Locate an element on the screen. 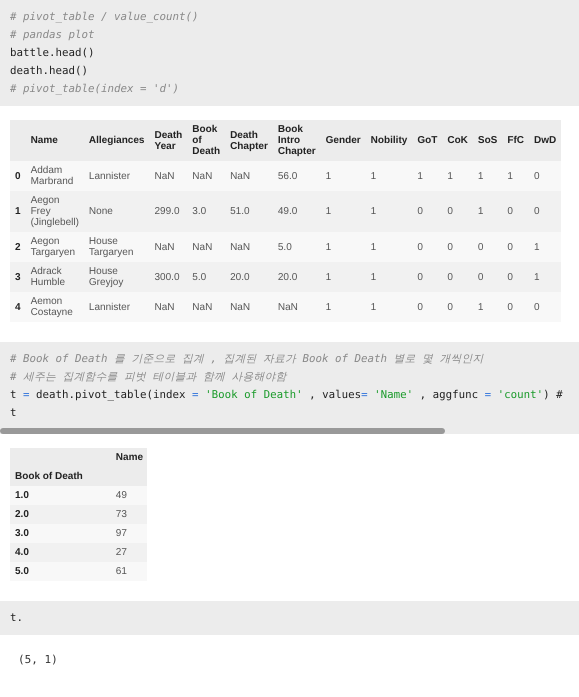  table-cell: Adrack Humble is located at coordinates (55, 277).